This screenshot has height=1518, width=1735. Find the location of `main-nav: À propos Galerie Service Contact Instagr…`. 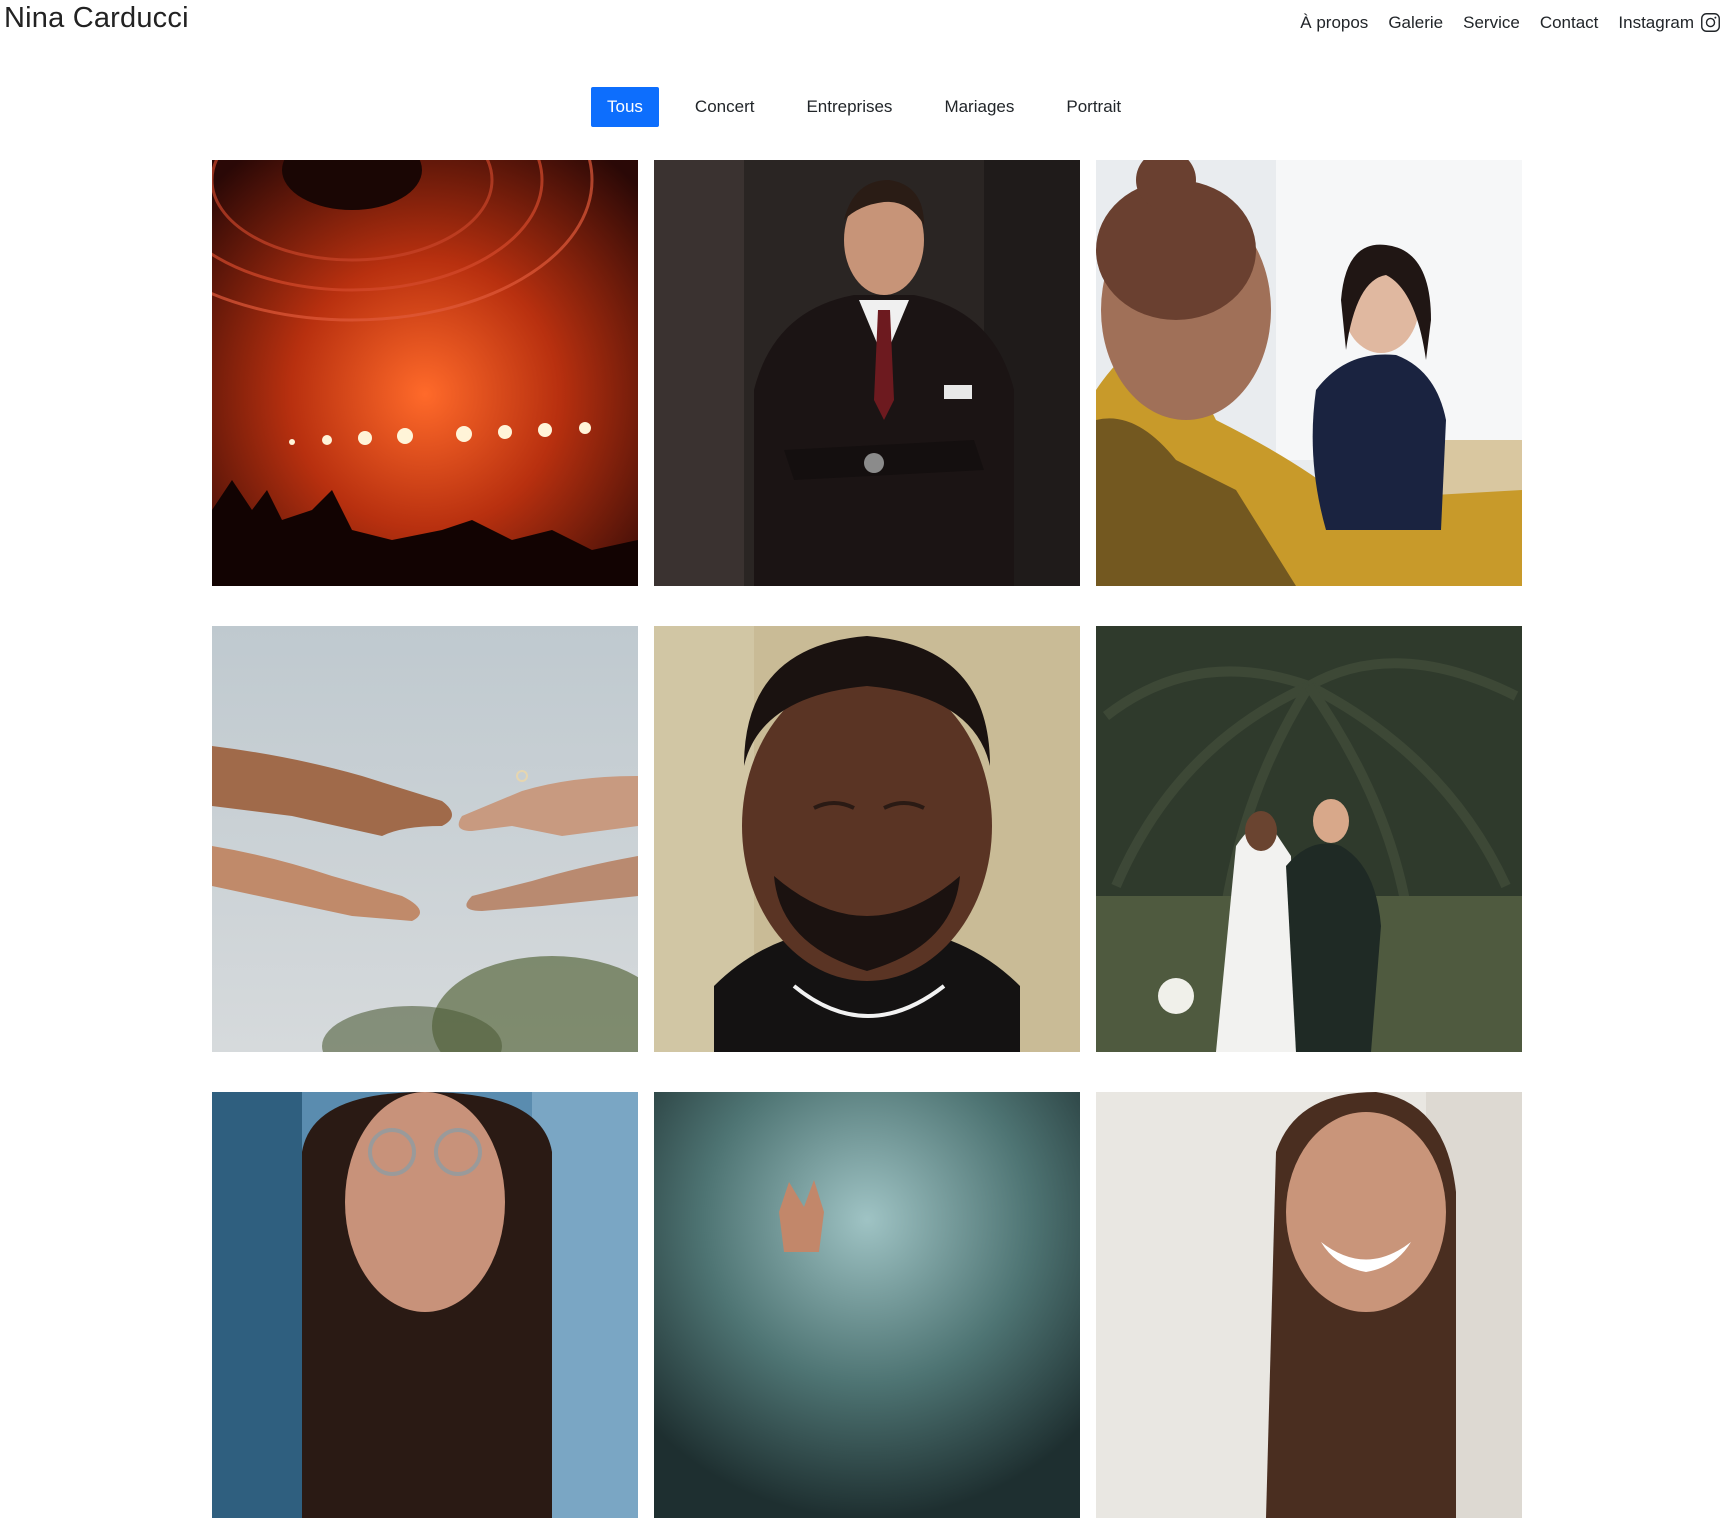

main-nav: À propos Galerie Service Contact Instagr… is located at coordinates (1510, 22).